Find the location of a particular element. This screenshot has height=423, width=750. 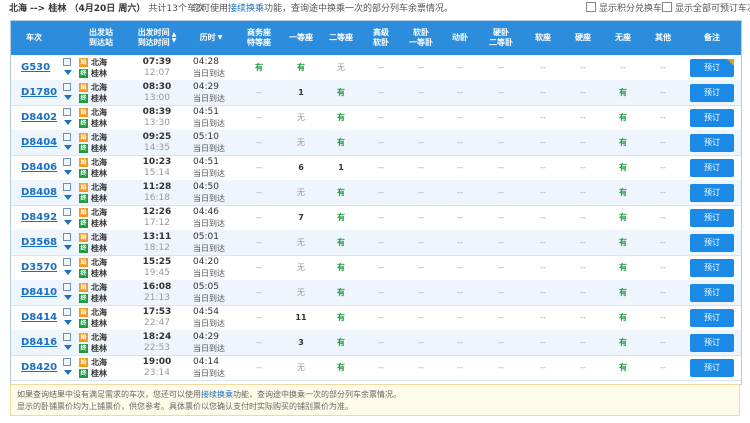

times: 15:25 19:45 is located at coordinates (157, 267).